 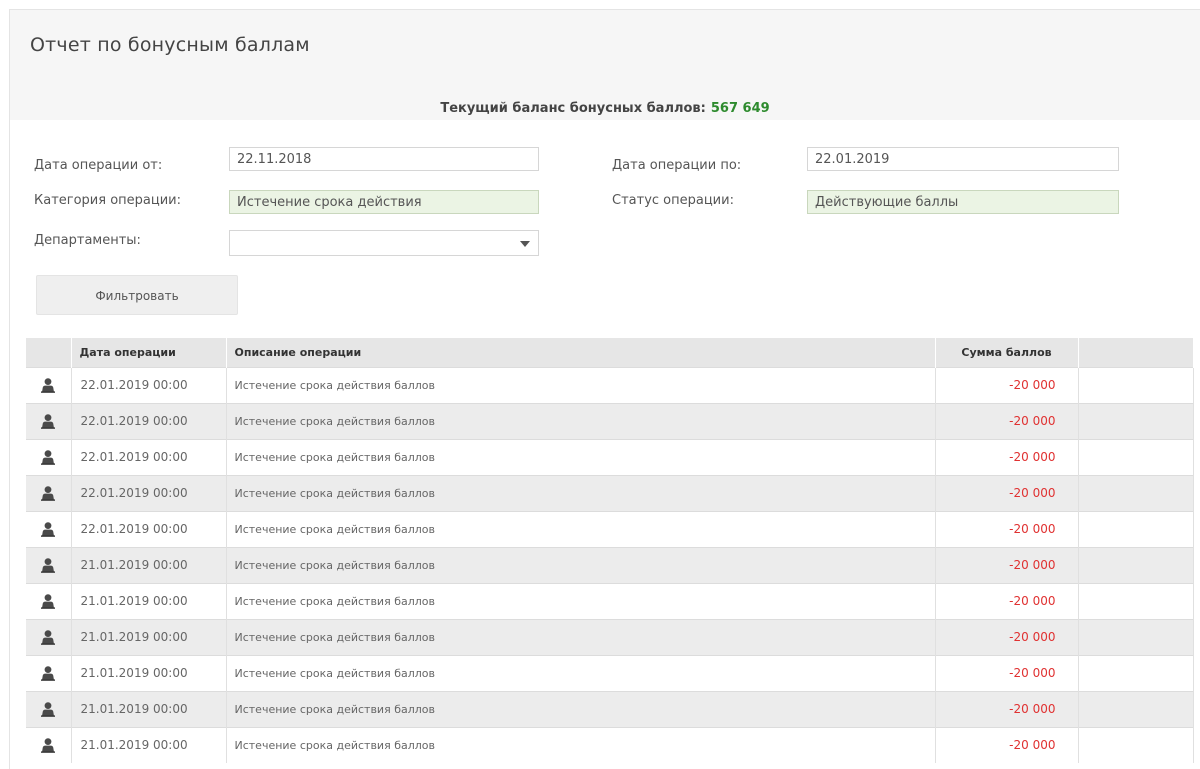 What do you see at coordinates (525, 244) in the screenshot?
I see `chevron-down-icon` at bounding box center [525, 244].